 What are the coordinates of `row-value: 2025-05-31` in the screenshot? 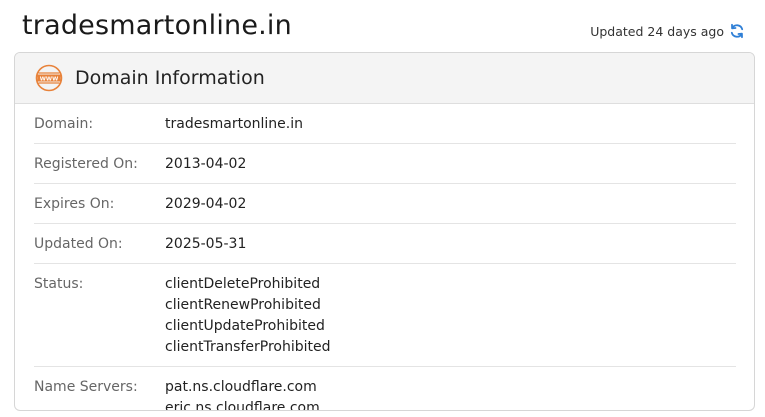 It's located at (205, 244).